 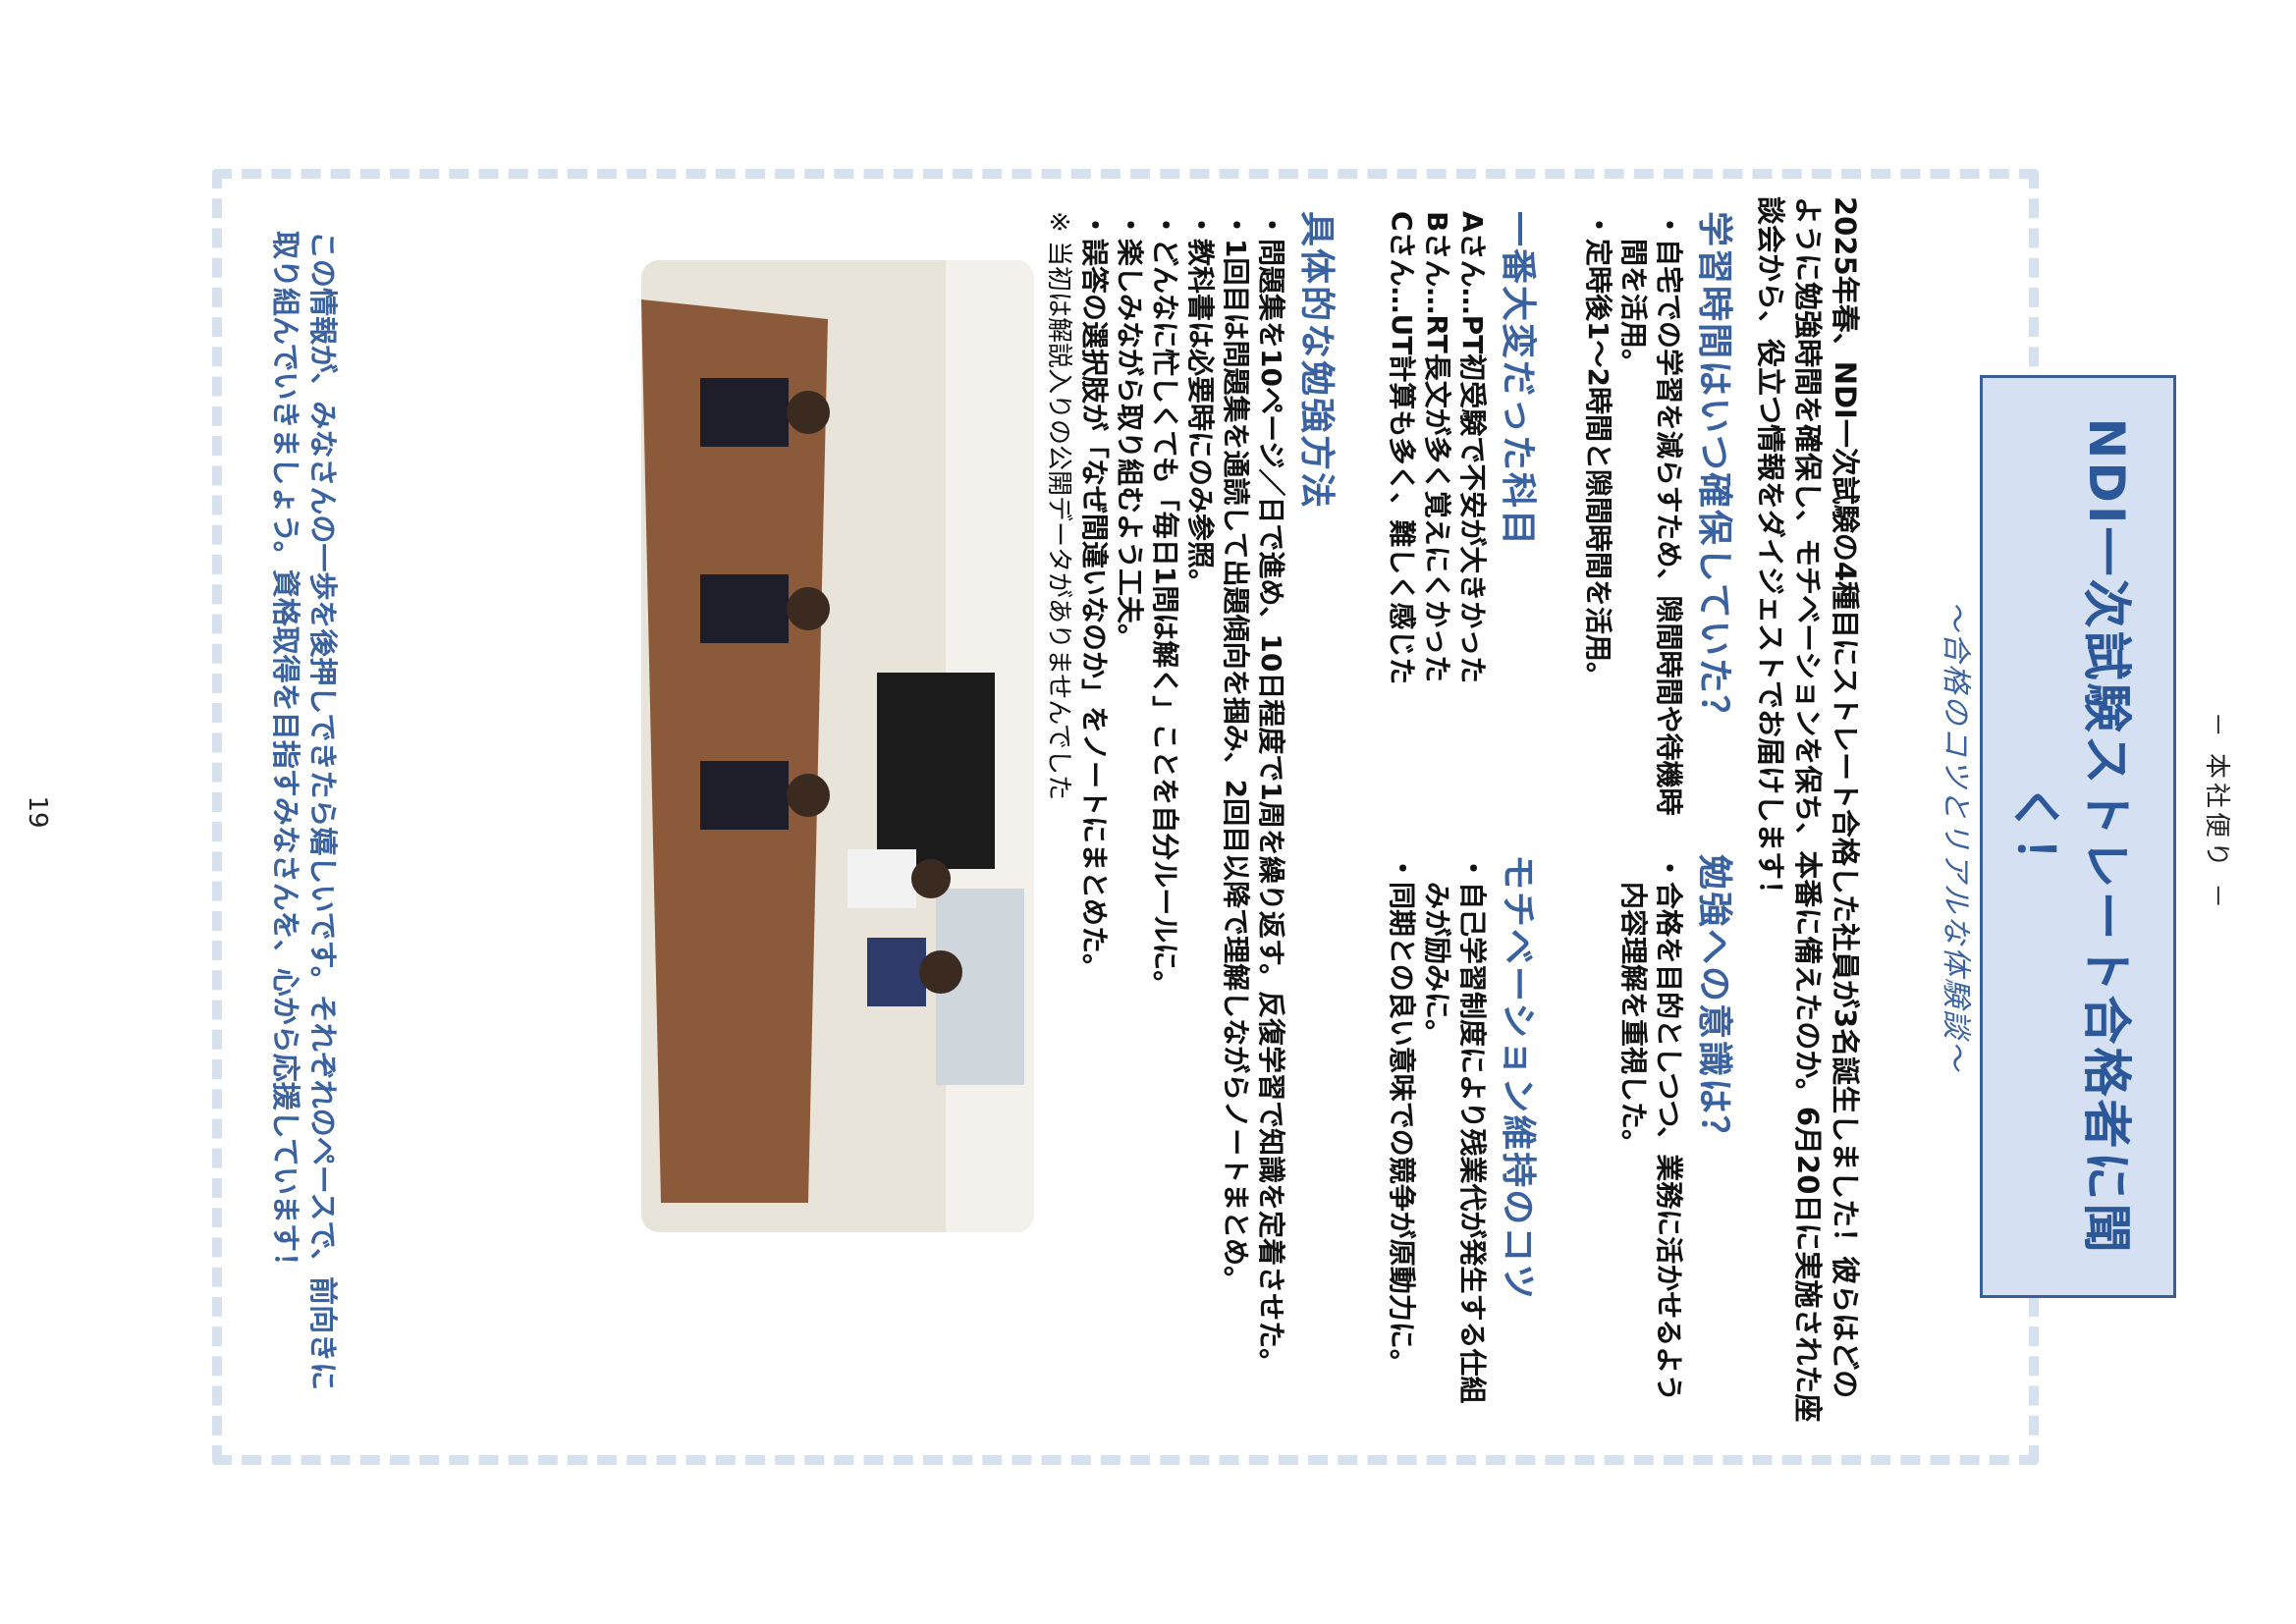 What do you see at coordinates (1650, 1129) in the screenshot?
I see `list-item: 合格を目的としつつ、業務に活かせるよう内容理解を重視した。` at bounding box center [1650, 1129].